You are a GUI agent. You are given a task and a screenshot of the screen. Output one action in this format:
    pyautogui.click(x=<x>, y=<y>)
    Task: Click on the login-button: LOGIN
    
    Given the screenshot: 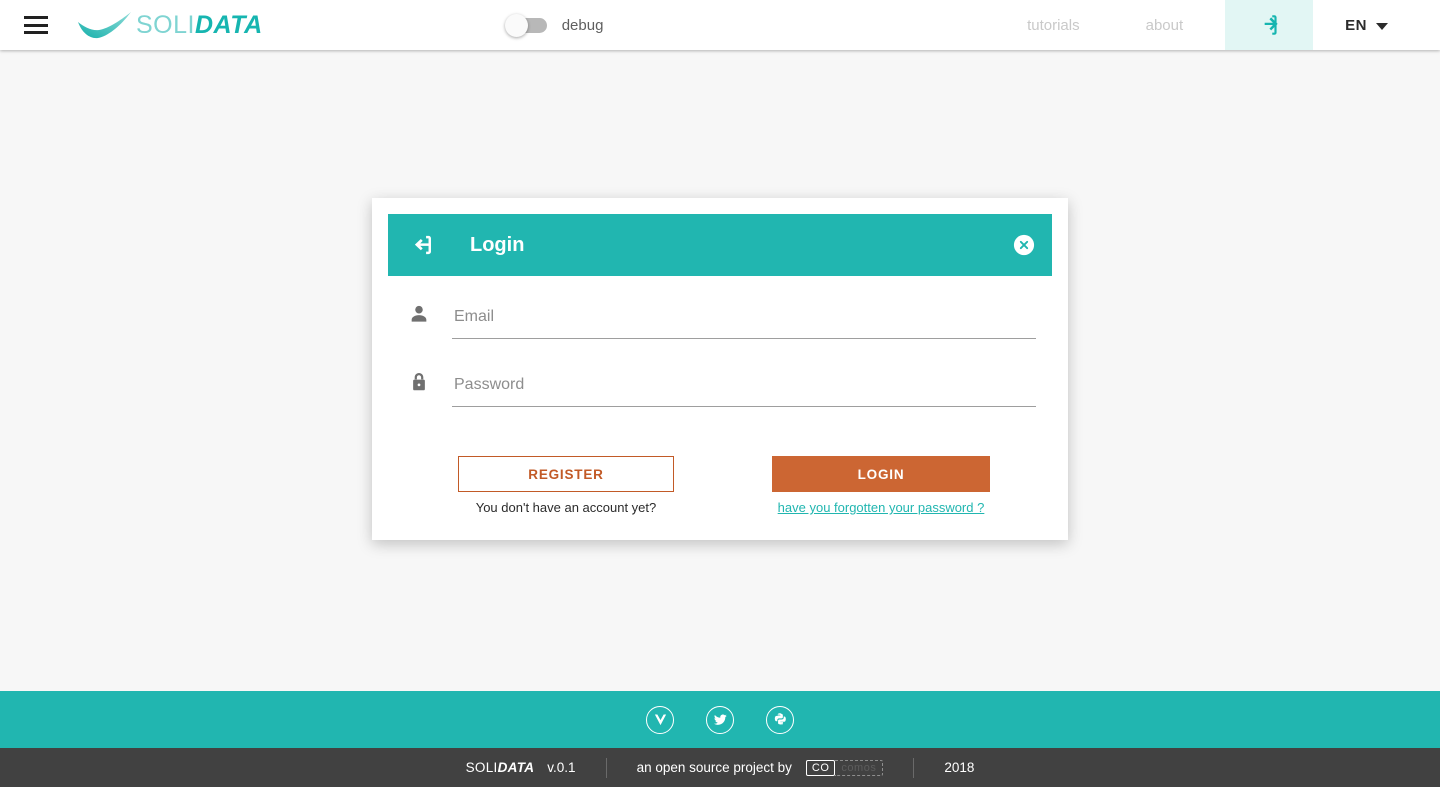 What is the action you would take?
    pyautogui.click(x=881, y=474)
    